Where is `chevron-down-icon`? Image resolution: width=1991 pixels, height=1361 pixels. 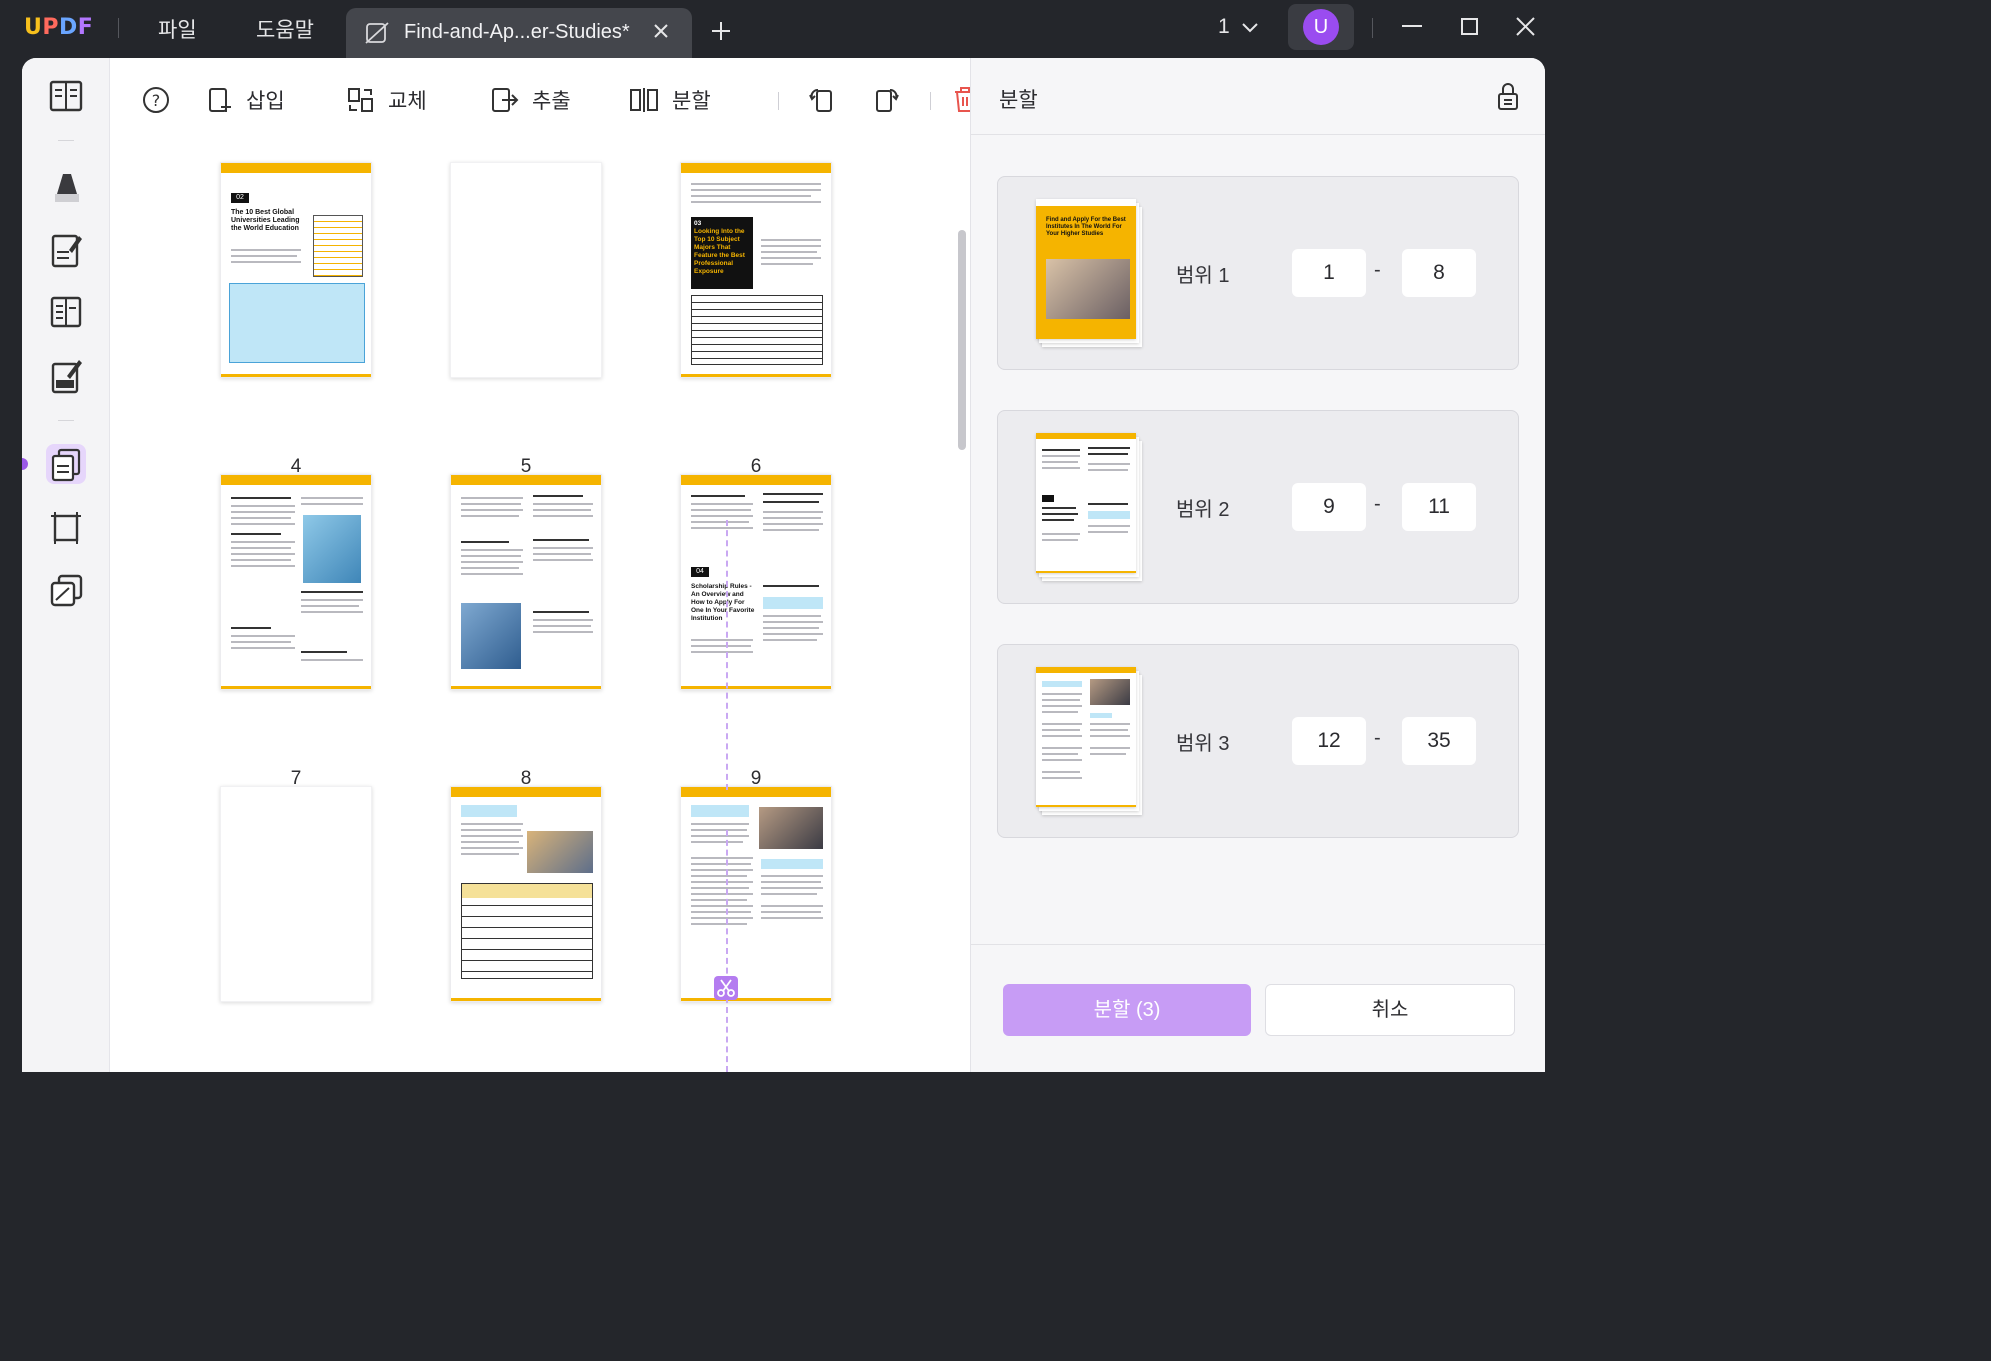
chevron-down-icon is located at coordinates (1250, 28).